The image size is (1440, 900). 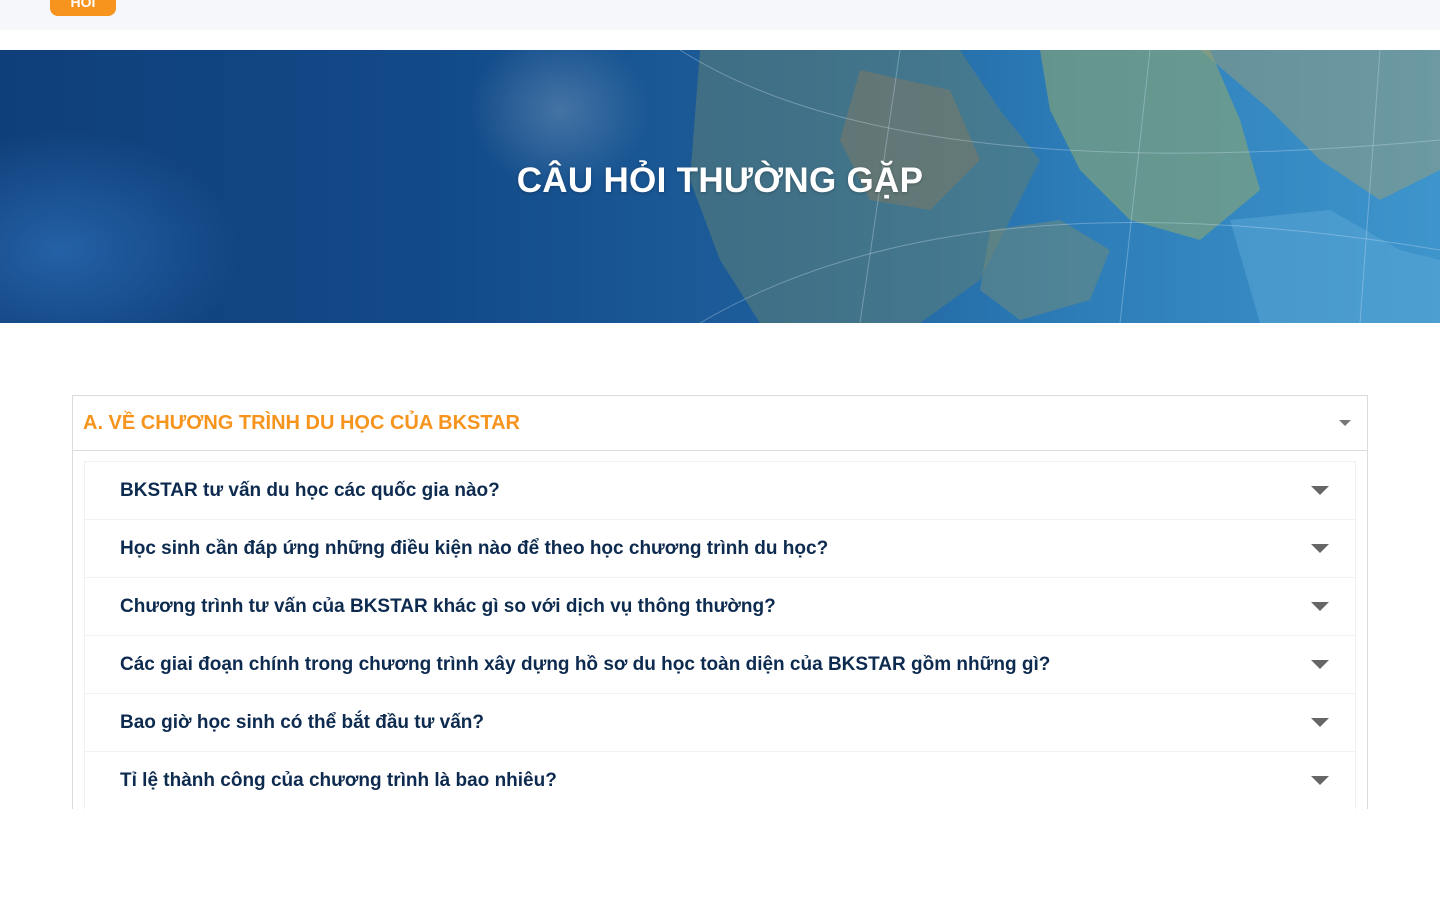 What do you see at coordinates (720, 490) in the screenshot?
I see `faq-item: BKSTAR tư vấn du học các quốc gia nào?` at bounding box center [720, 490].